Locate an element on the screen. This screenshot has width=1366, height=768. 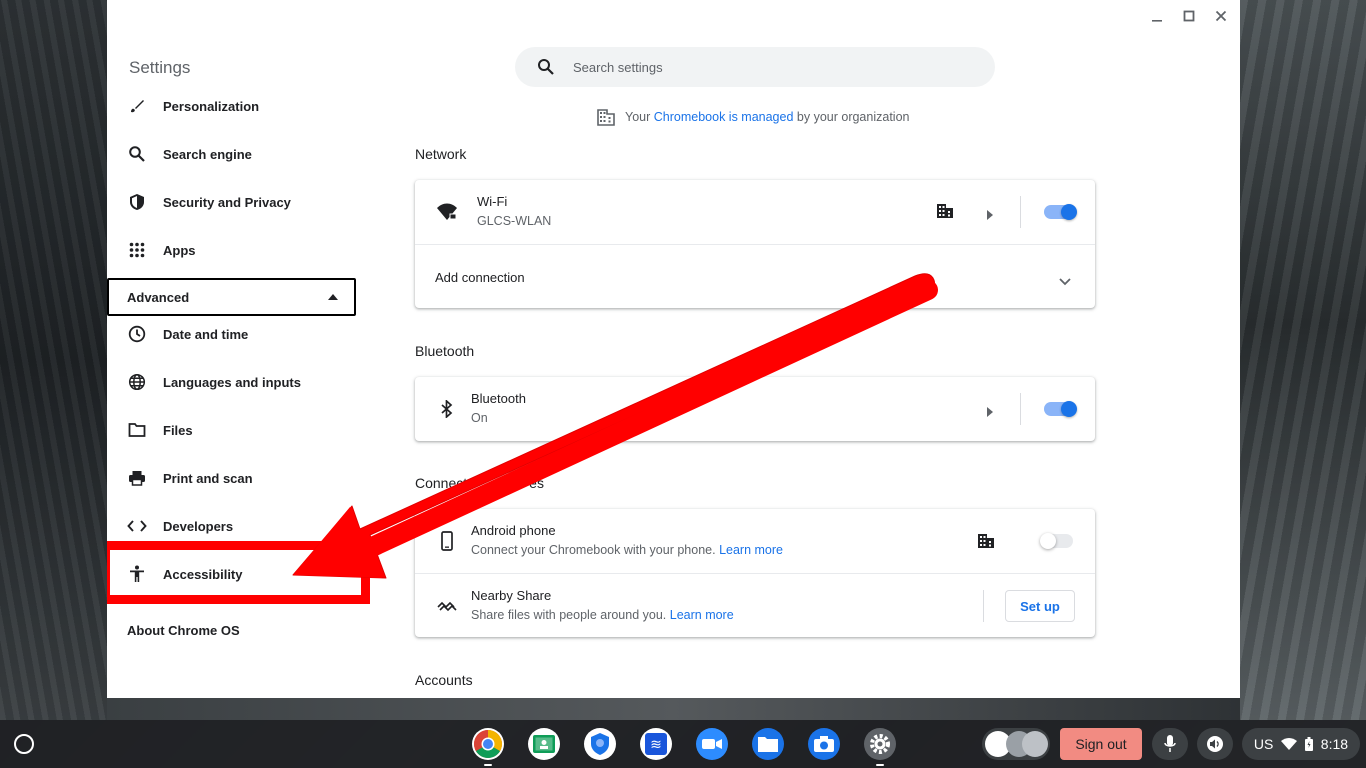
files-icon is located at coordinates (768, 744).